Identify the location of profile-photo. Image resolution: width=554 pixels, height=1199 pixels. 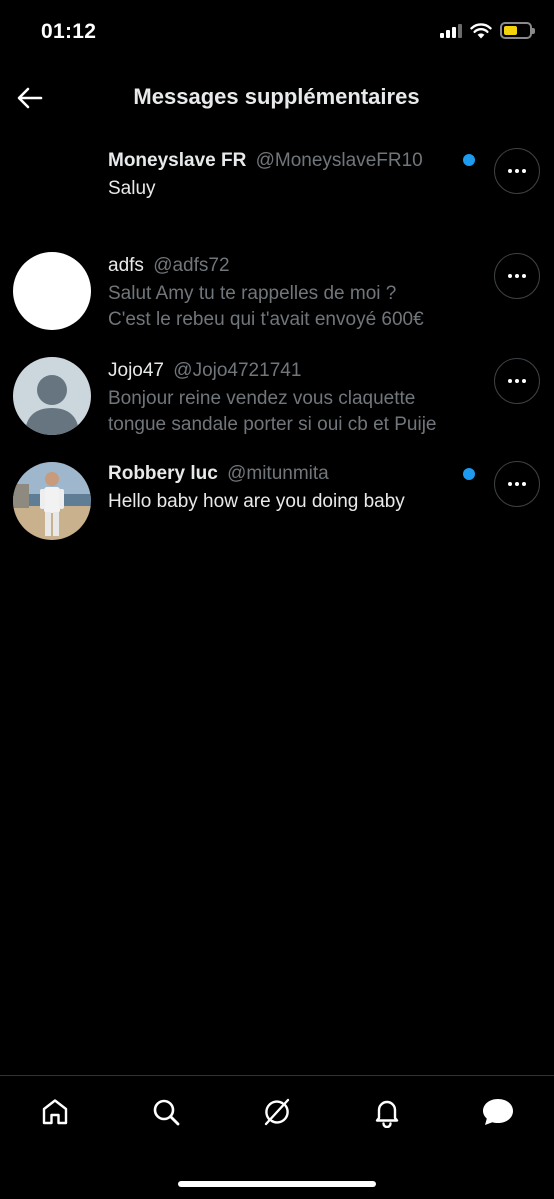
(52, 501).